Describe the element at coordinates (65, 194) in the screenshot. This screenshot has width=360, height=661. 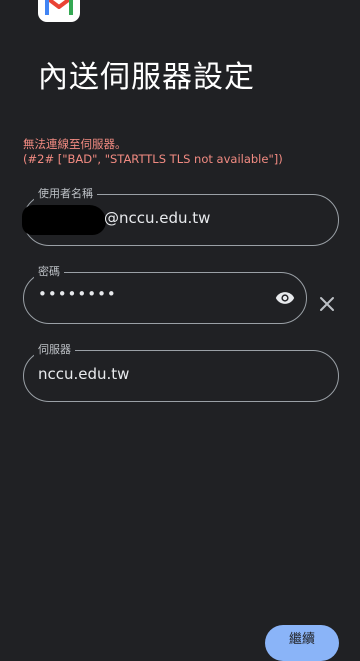
I see `username-label: 使用者名稱` at that location.